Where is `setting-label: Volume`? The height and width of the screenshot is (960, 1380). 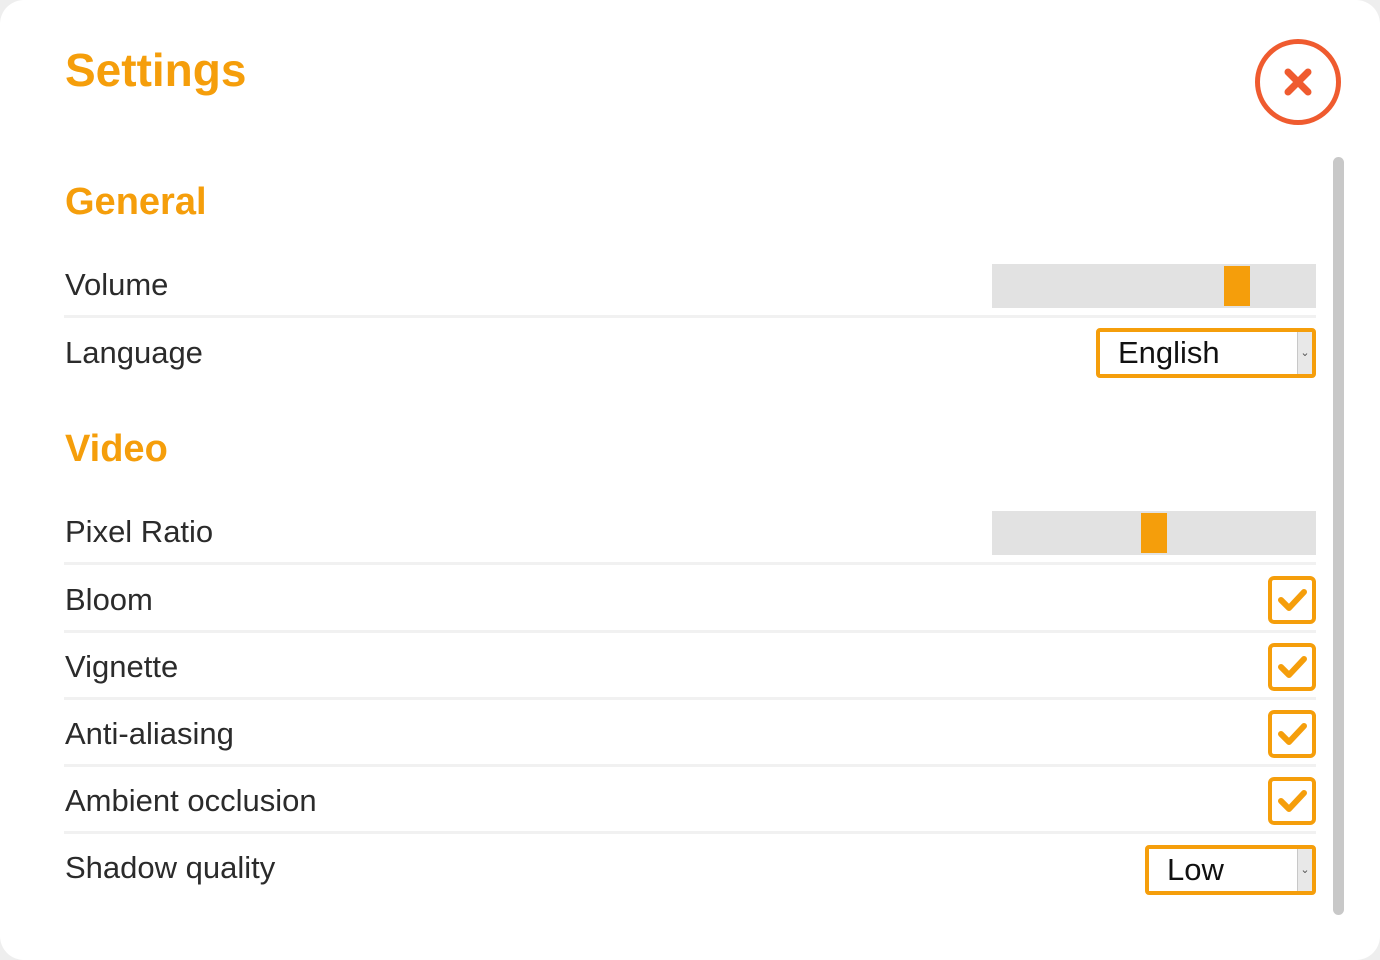
setting-label: Volume is located at coordinates (117, 284).